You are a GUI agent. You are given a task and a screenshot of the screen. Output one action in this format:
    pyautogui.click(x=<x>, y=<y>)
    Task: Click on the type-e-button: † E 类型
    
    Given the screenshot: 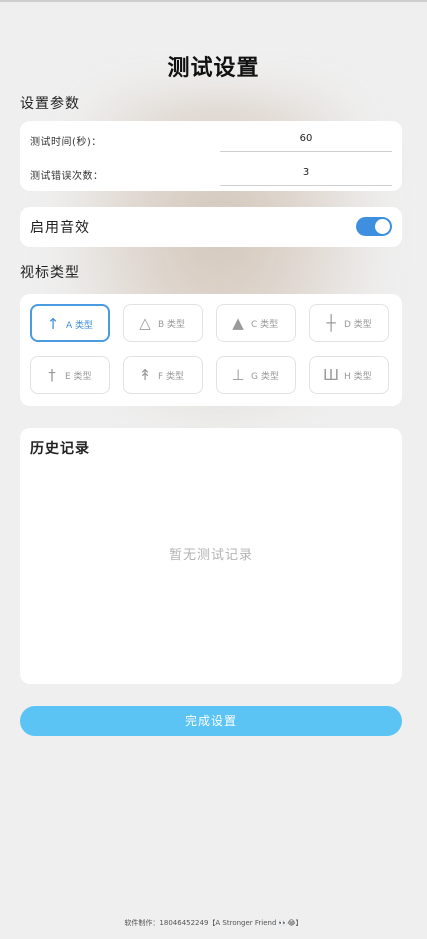 What is the action you would take?
    pyautogui.click(x=70, y=375)
    